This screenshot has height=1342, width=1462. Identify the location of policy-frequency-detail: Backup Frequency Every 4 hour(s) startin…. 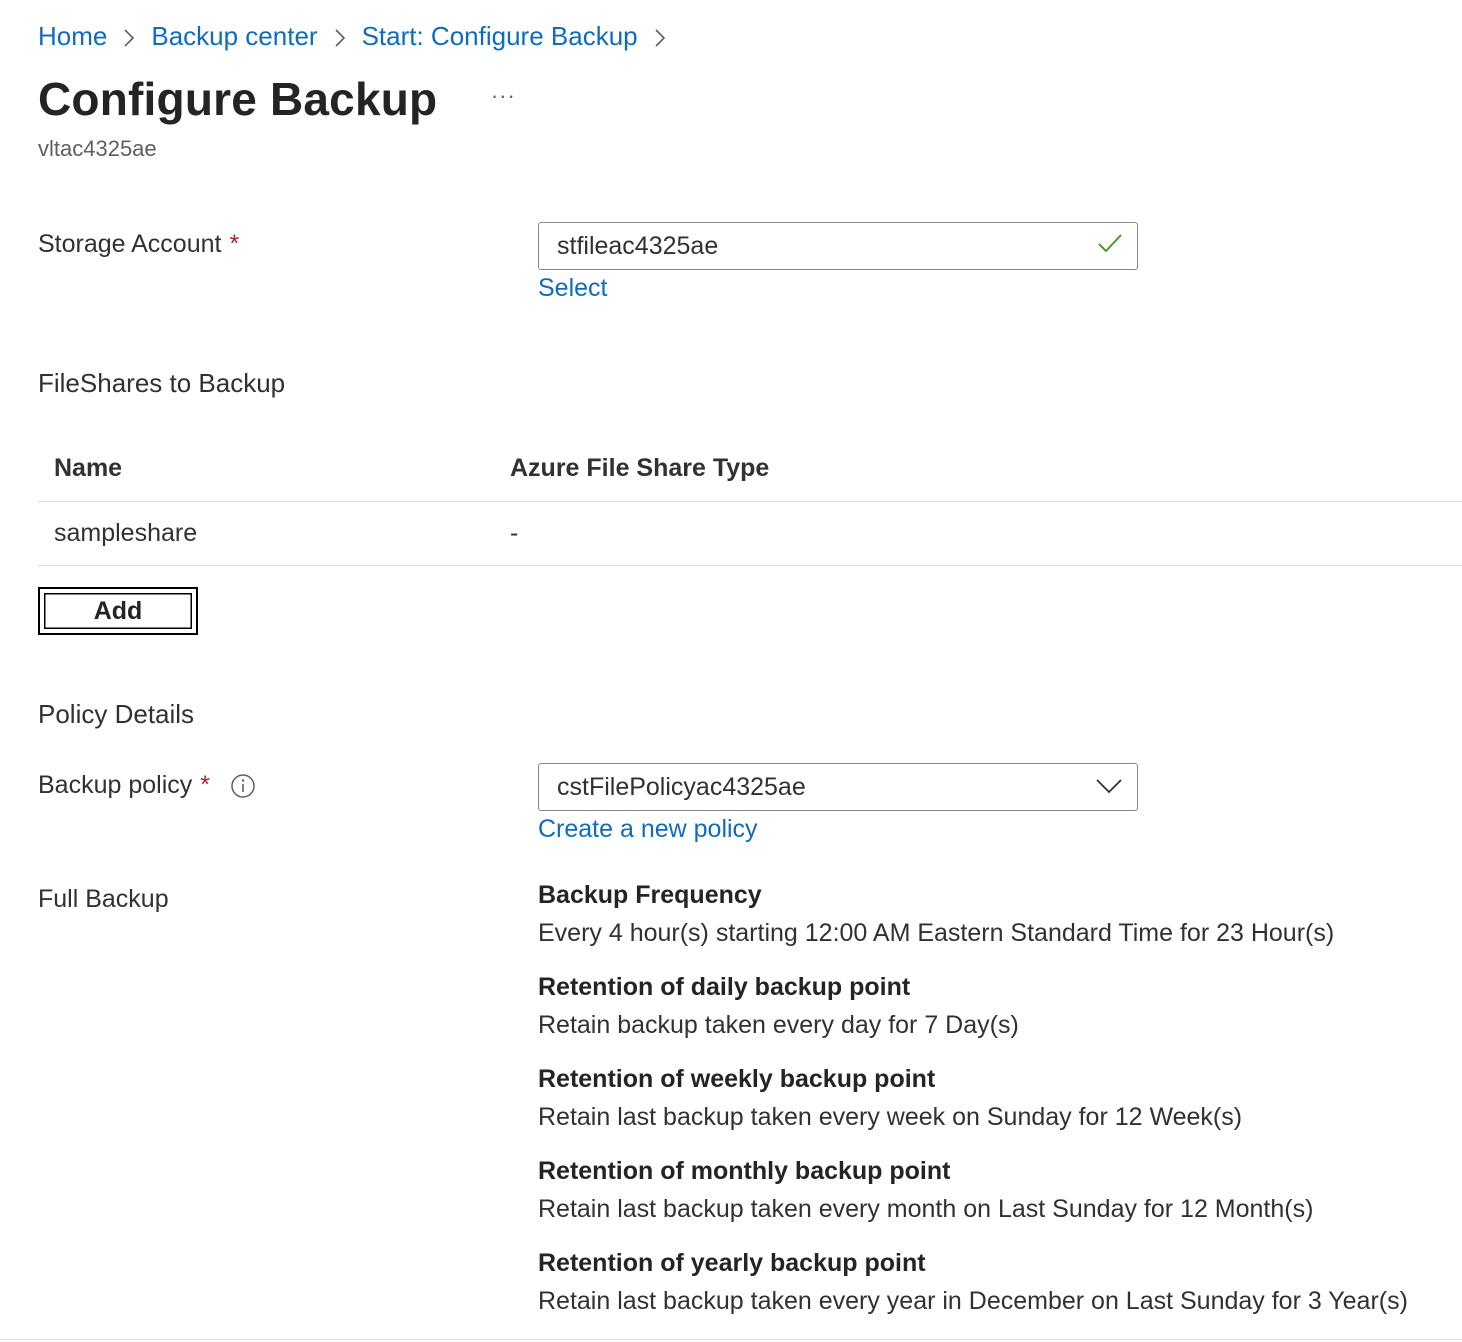
(998, 914).